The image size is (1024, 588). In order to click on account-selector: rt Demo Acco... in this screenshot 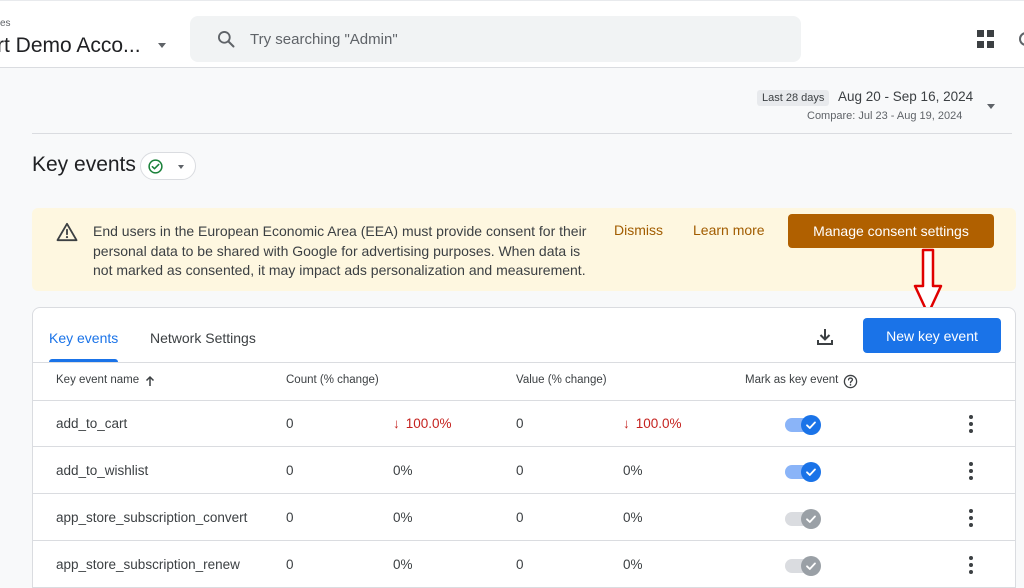, I will do `click(70, 46)`.